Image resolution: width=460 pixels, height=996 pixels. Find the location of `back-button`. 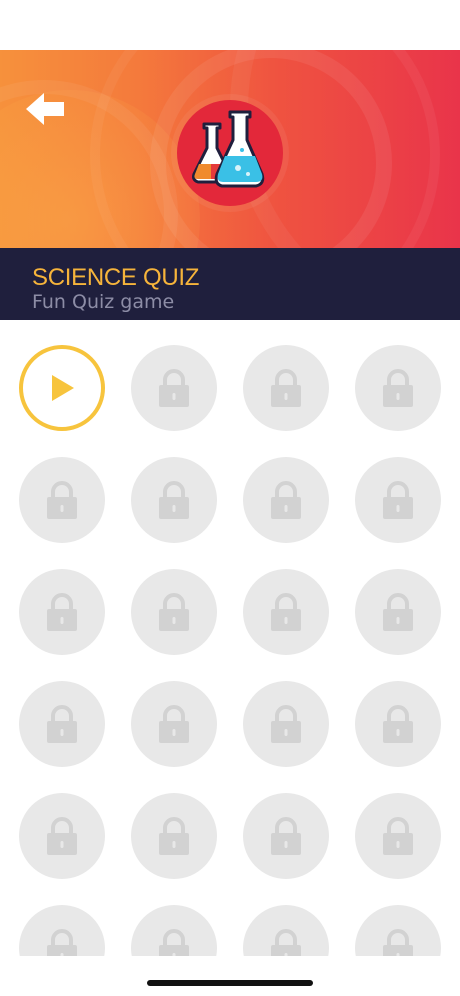

back-button is located at coordinates (45, 109).